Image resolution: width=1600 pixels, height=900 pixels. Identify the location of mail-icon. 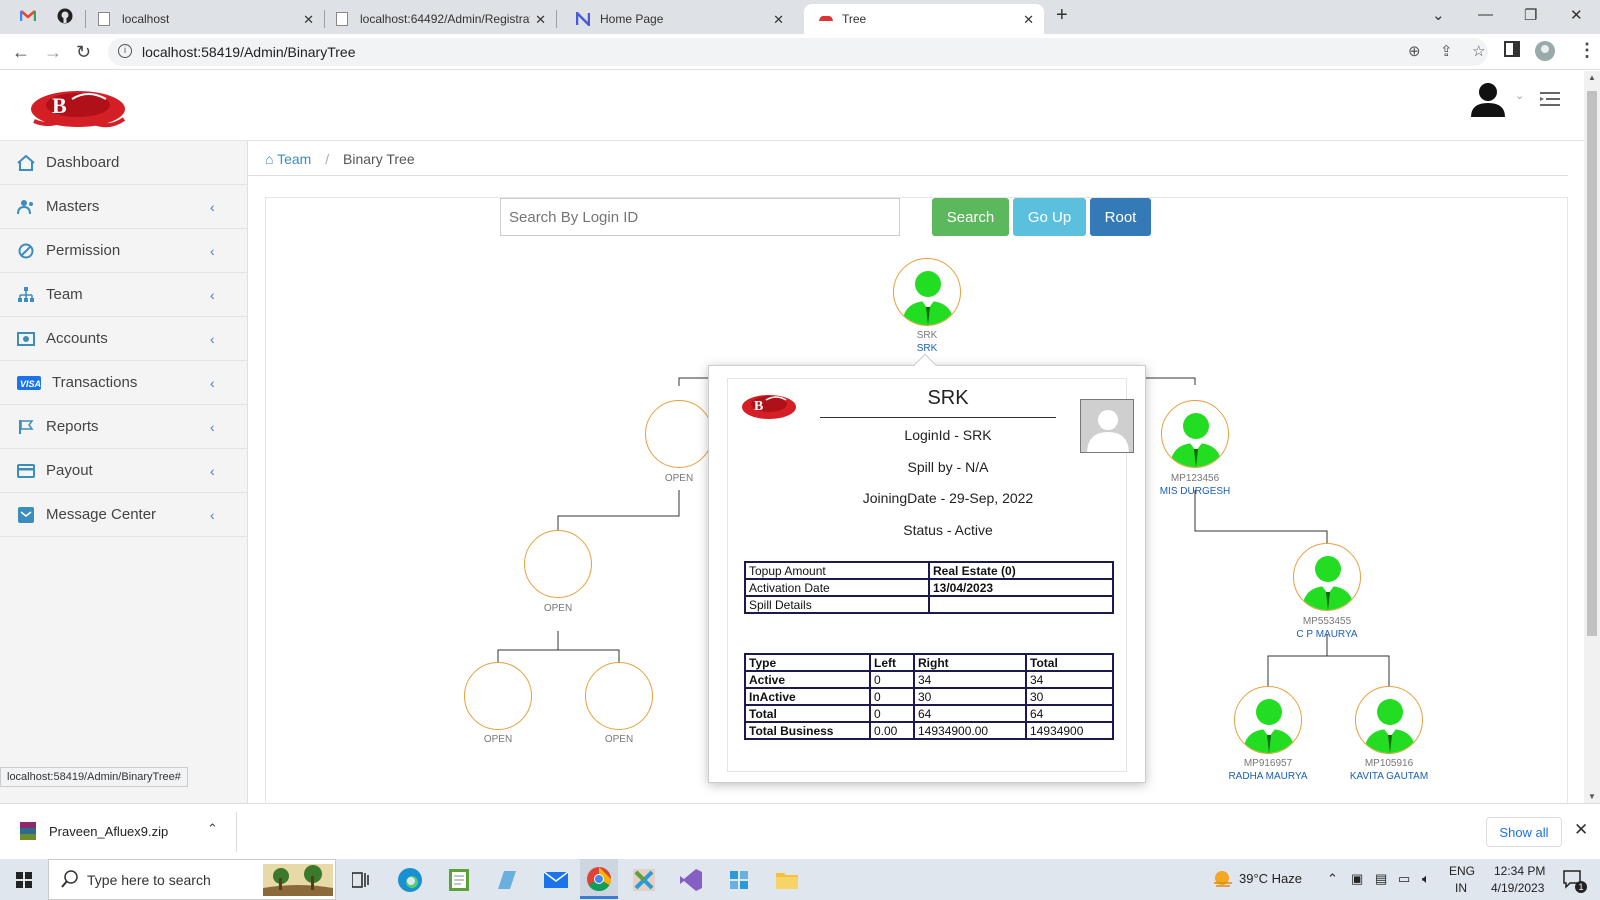
(556, 880).